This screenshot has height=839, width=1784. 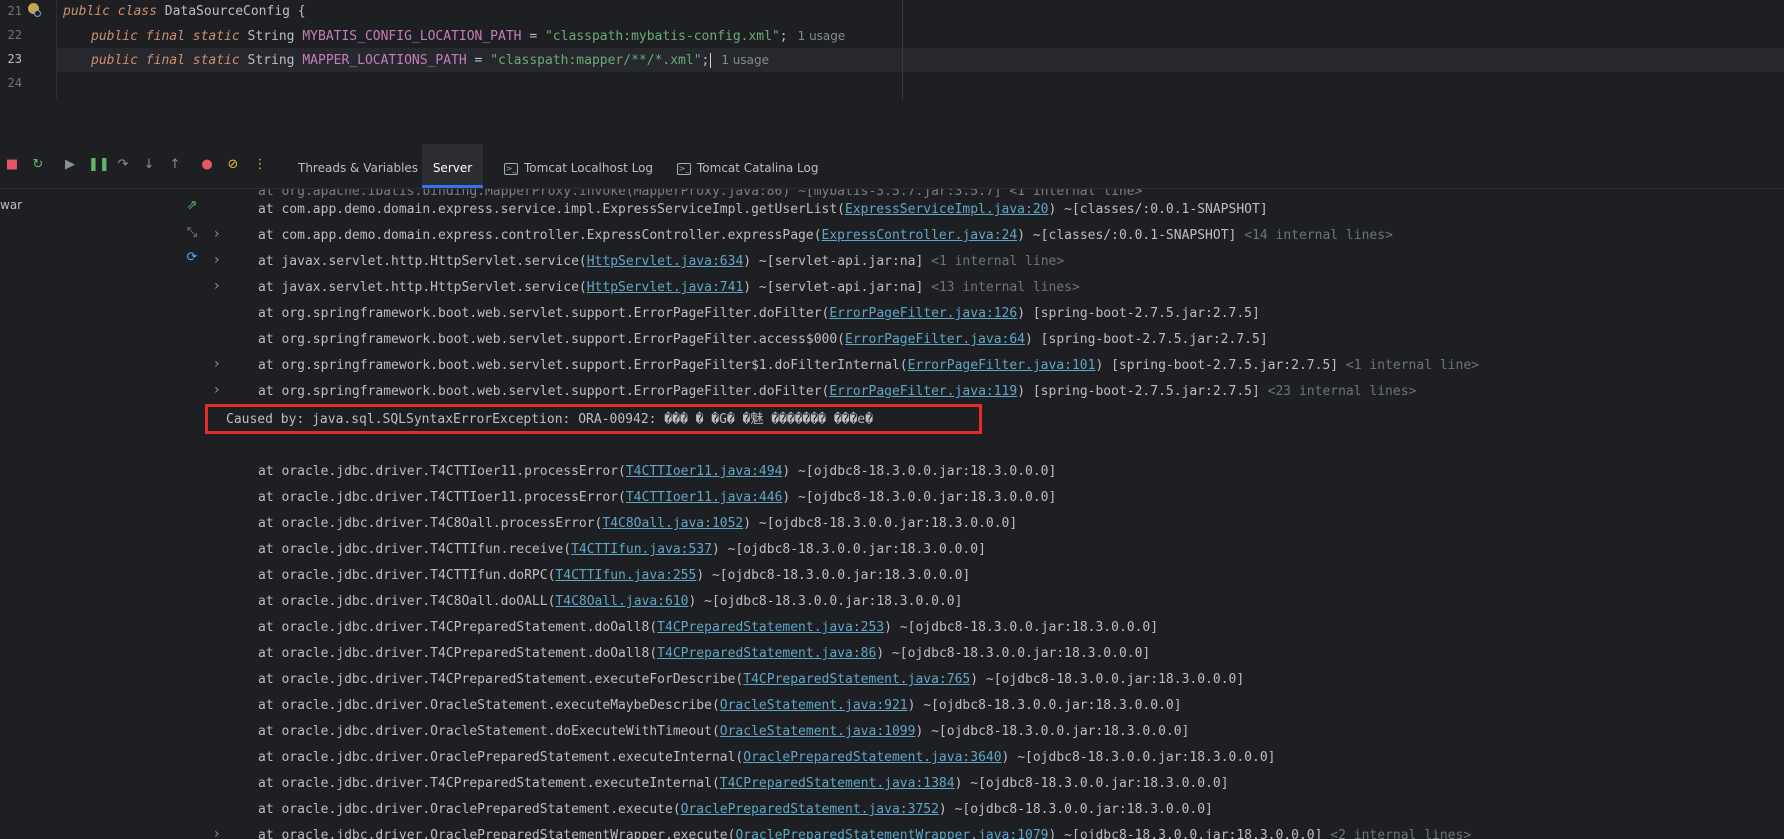 What do you see at coordinates (233, 165) in the screenshot?
I see `mute-breakpoints-icon: ⊘` at bounding box center [233, 165].